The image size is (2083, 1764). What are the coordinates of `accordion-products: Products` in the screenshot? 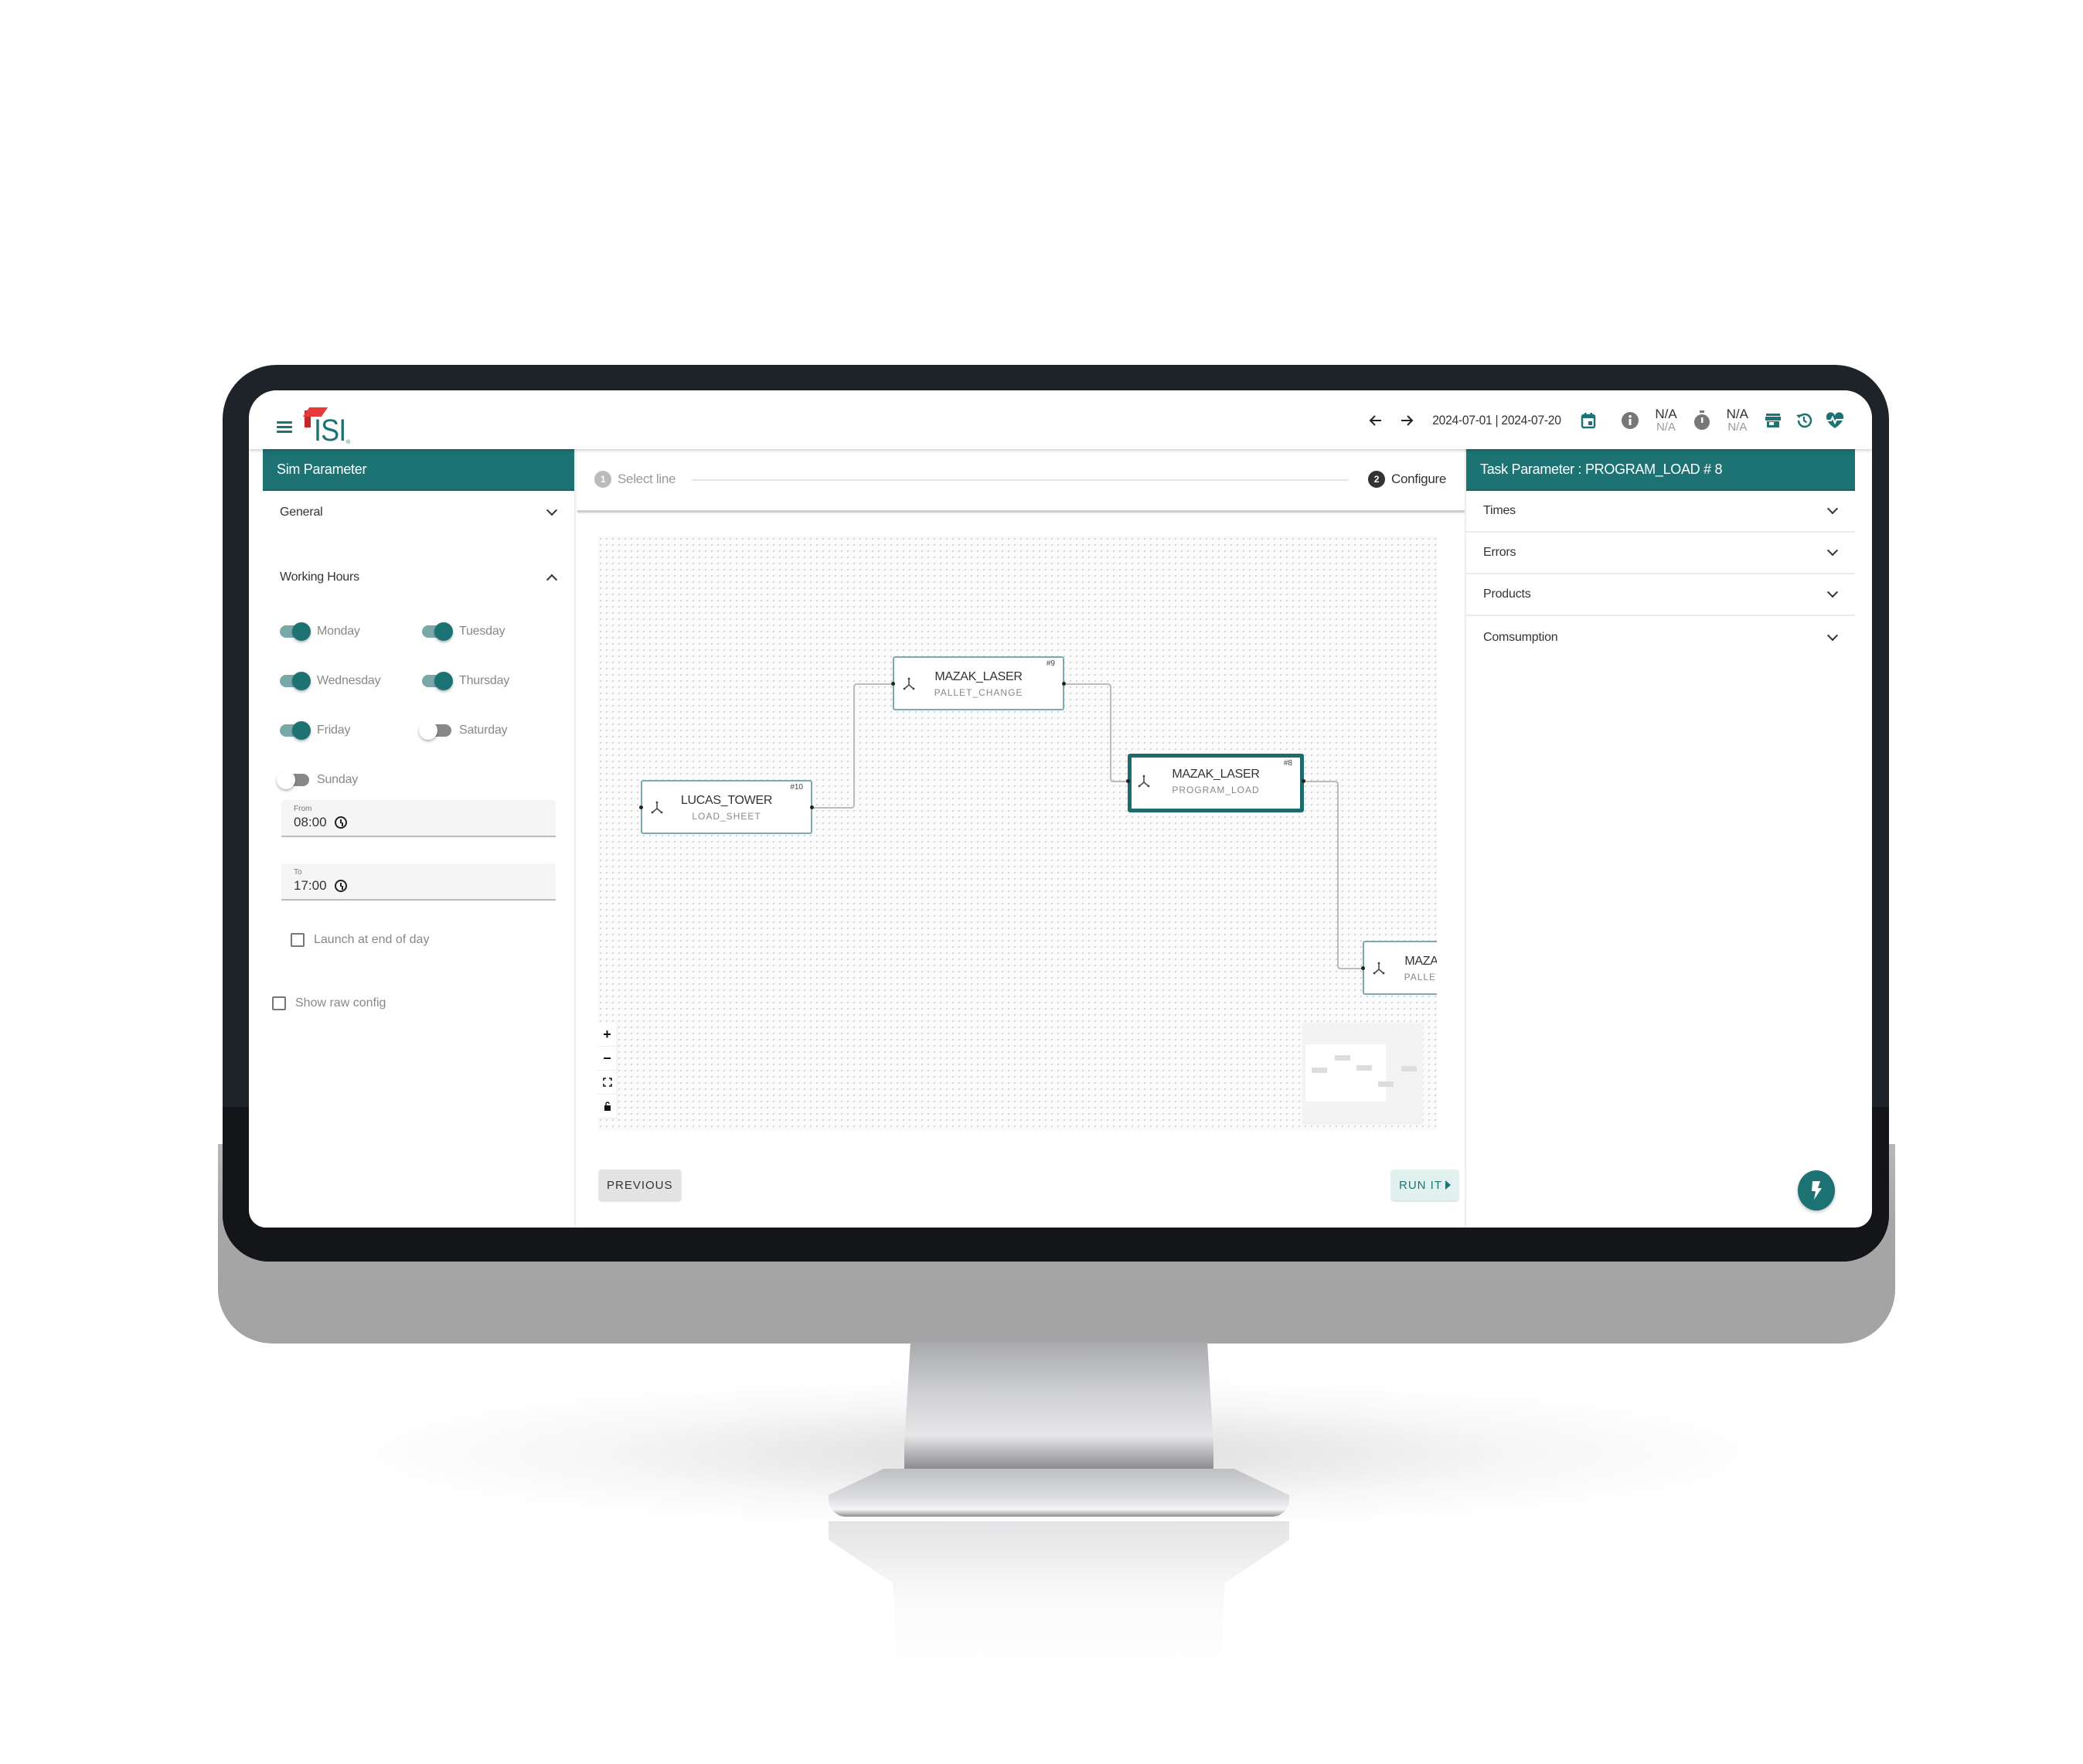 It's located at (1660, 595).